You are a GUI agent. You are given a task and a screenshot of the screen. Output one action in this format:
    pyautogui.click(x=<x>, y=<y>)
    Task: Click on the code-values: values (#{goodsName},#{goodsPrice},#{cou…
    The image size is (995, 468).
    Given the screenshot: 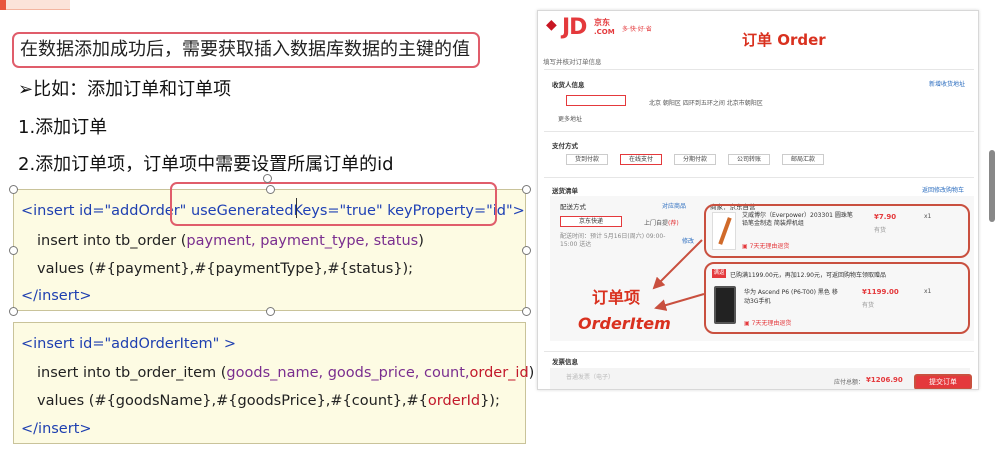 What is the action you would take?
    pyautogui.click(x=232, y=401)
    